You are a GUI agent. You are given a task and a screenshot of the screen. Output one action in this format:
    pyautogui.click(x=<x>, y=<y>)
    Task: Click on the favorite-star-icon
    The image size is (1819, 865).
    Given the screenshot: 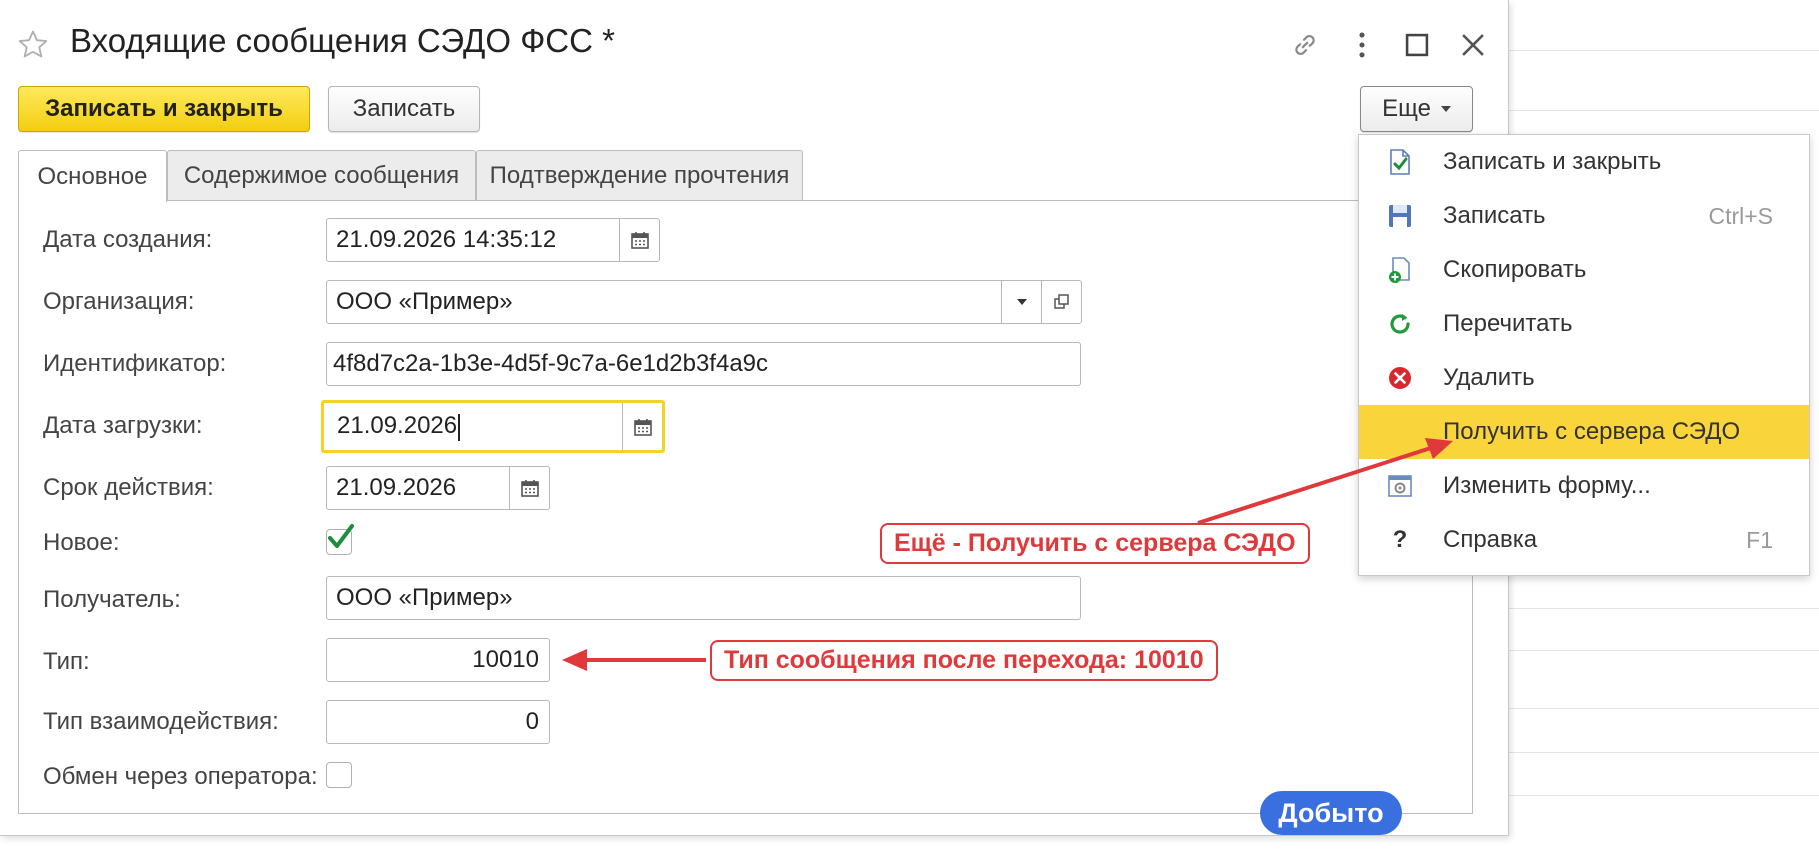 What is the action you would take?
    pyautogui.click(x=33, y=45)
    